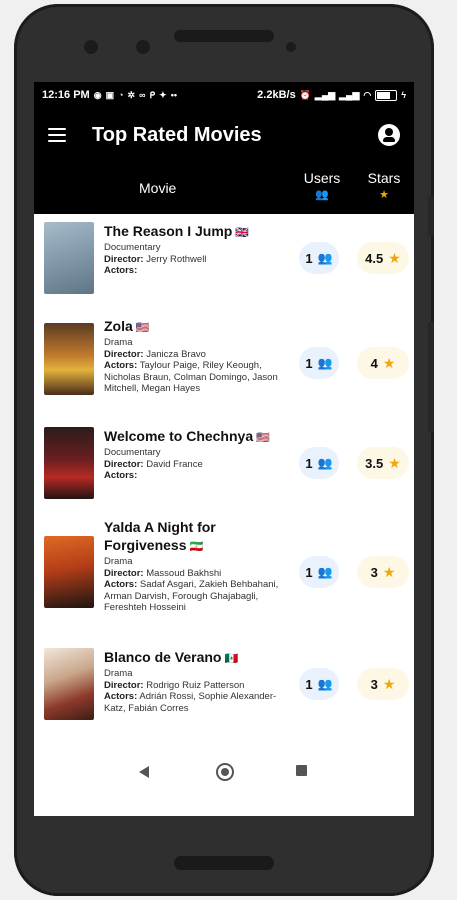 The image size is (457, 900). Describe the element at coordinates (389, 135) in the screenshot. I see `account-circle-icon` at that location.